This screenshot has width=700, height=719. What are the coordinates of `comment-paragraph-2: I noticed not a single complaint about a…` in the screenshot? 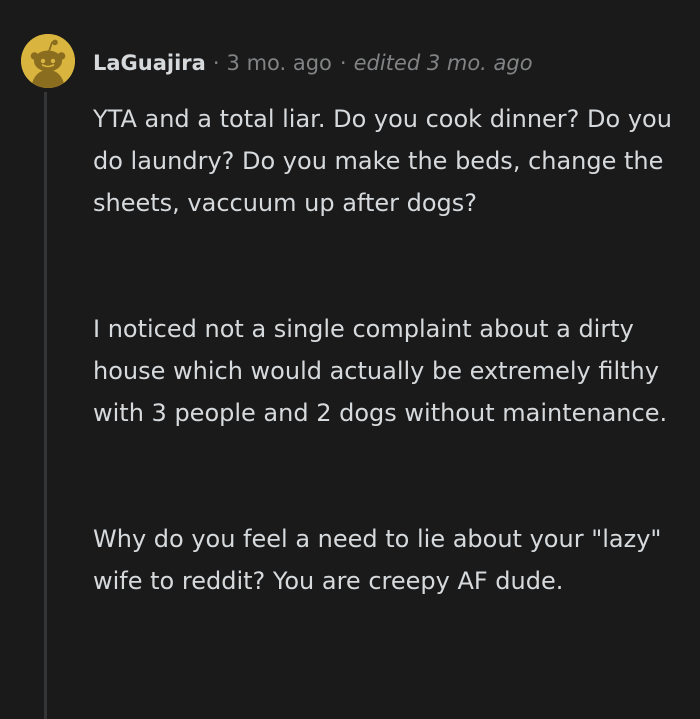 It's located at (380, 371).